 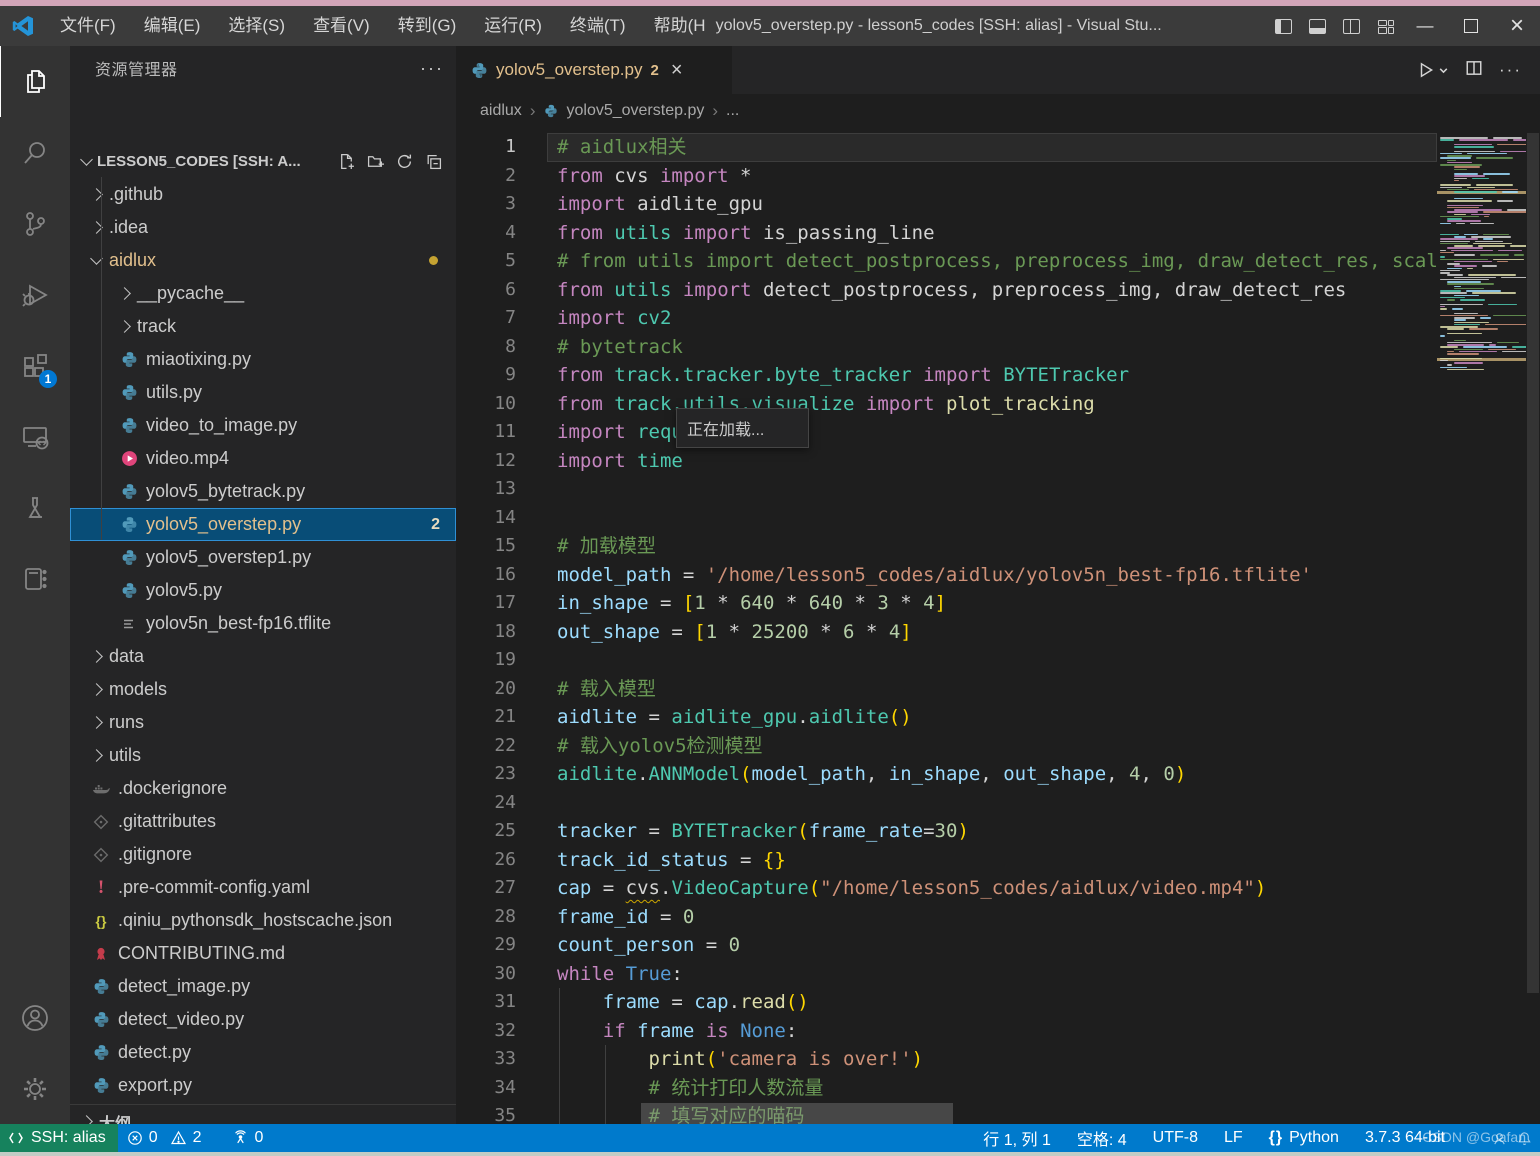 I want to click on cursor-position: 行 1, 列 1, so click(x=1017, y=1138).